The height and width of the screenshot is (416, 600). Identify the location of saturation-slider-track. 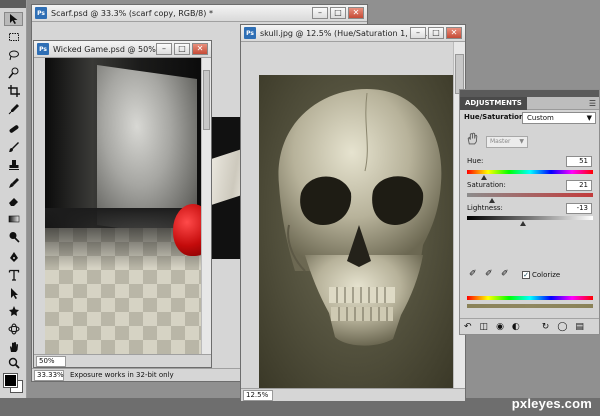
(530, 195).